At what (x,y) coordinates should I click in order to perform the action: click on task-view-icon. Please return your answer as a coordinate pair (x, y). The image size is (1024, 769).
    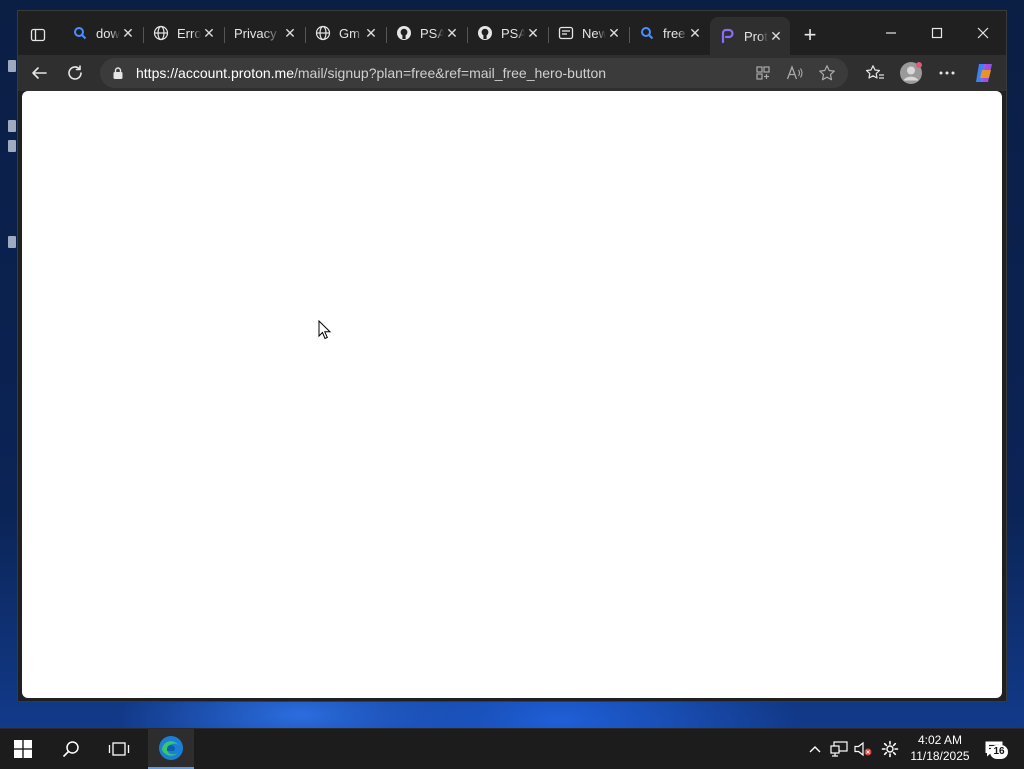
    Looking at the image, I should click on (119, 749).